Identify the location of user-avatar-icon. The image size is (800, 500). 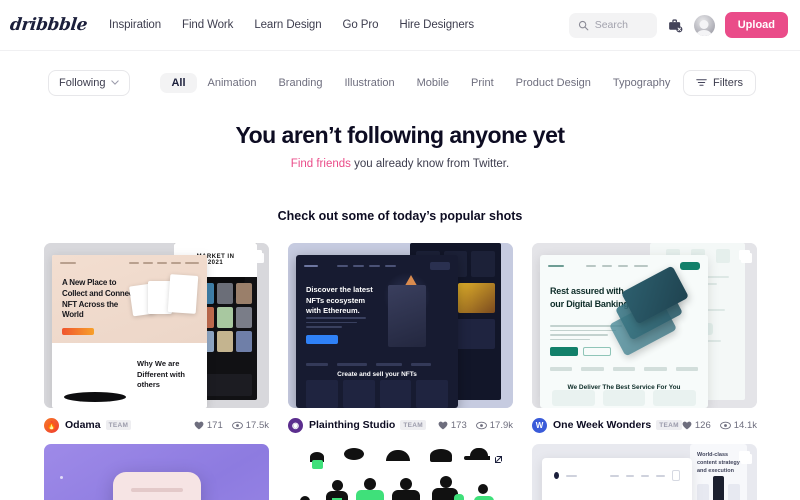
(704, 25).